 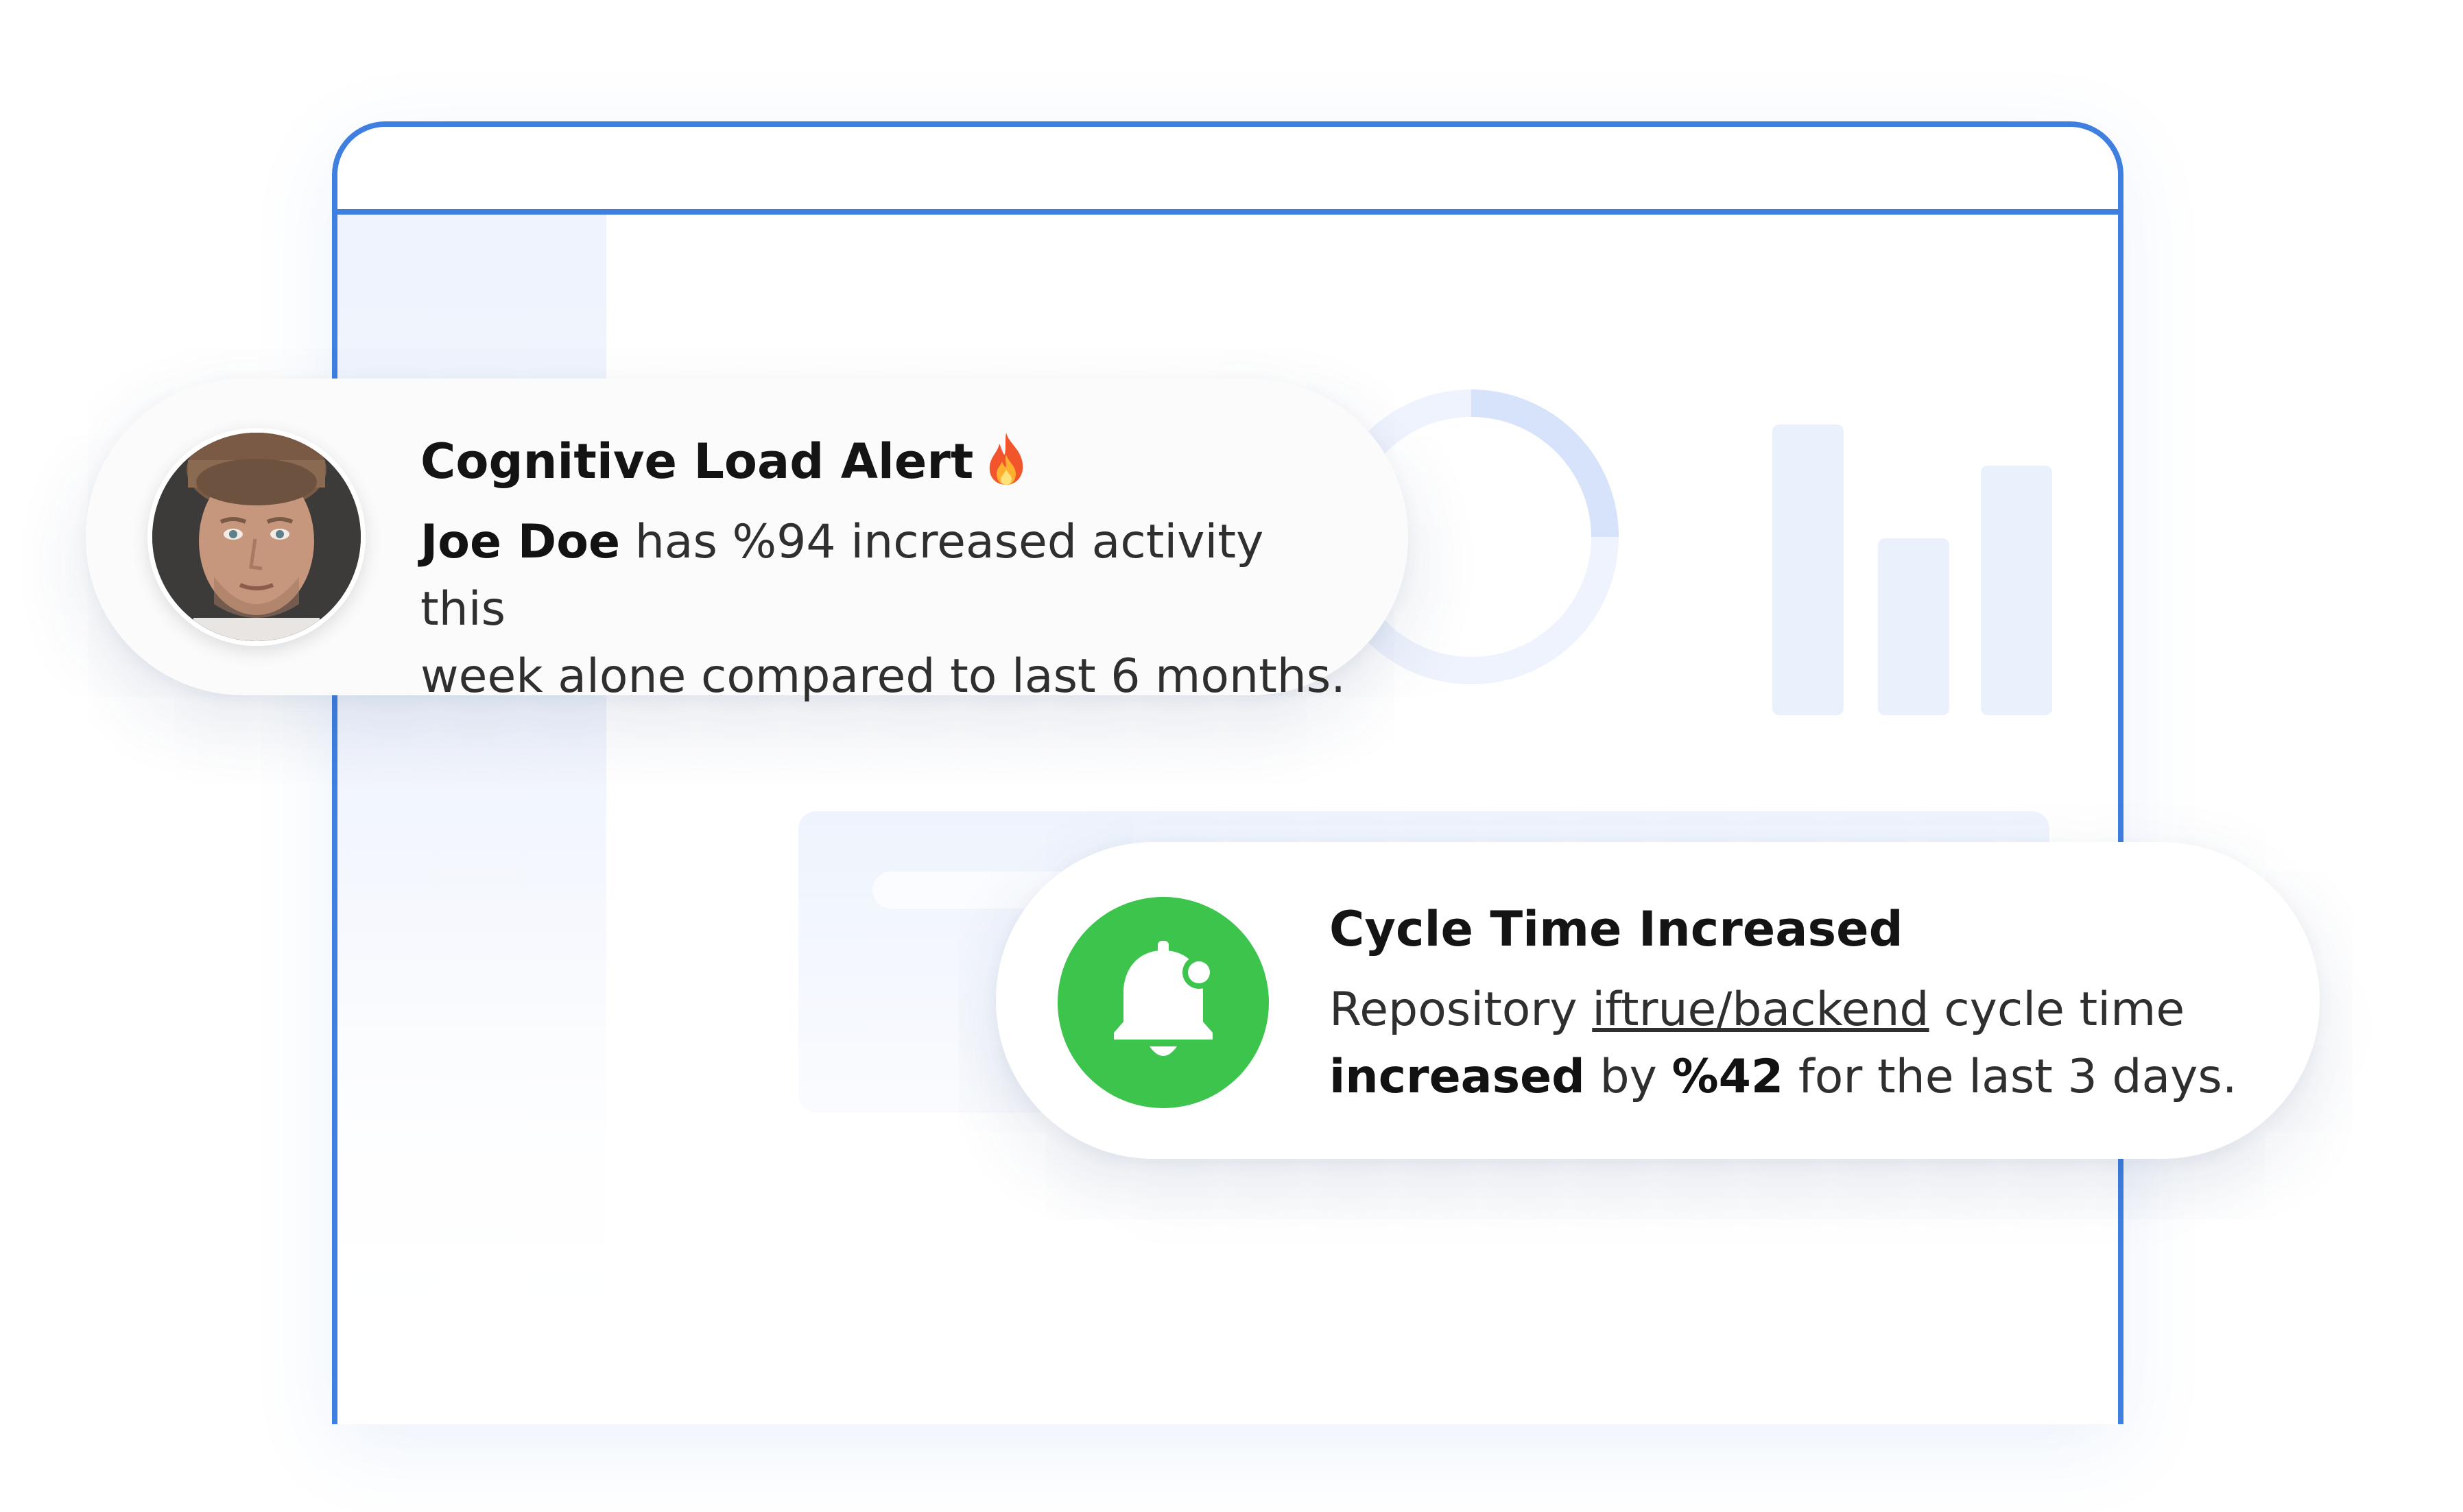 What do you see at coordinates (1728, 1077) in the screenshot?
I see `increase-percent: %42` at bounding box center [1728, 1077].